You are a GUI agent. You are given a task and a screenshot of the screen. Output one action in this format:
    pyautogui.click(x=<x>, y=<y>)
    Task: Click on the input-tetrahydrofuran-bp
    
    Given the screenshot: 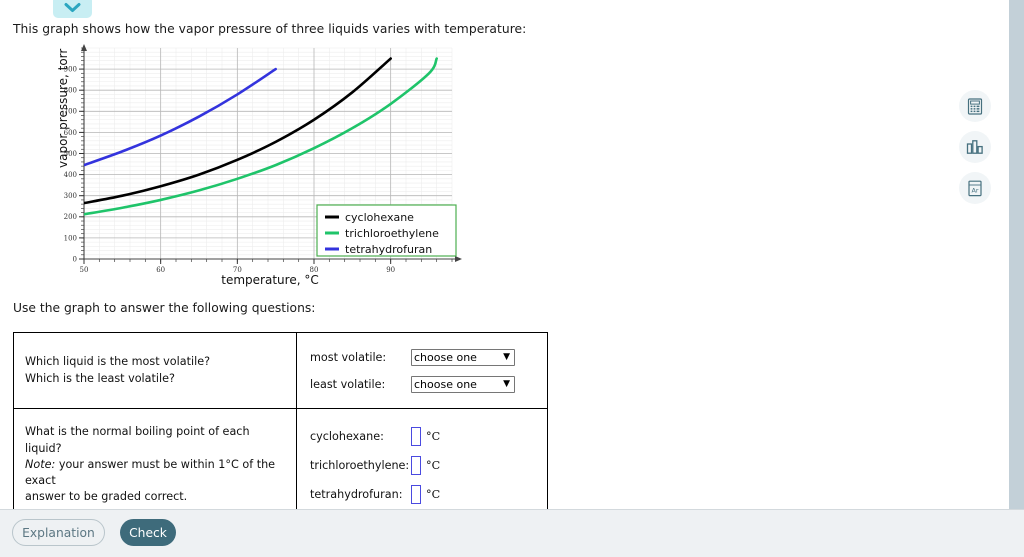 What is the action you would take?
    pyautogui.click(x=416, y=494)
    